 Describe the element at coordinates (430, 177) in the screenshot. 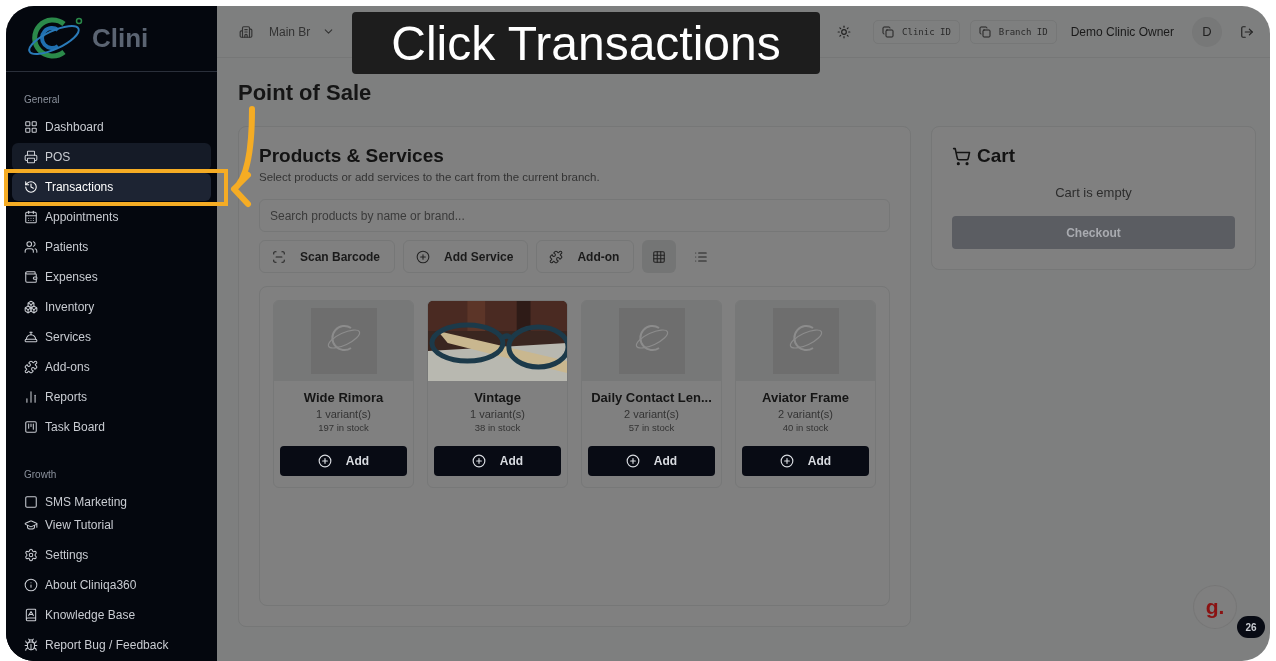

I see `card-subtitle: Select products or add services to the cart from the current branch.` at that location.